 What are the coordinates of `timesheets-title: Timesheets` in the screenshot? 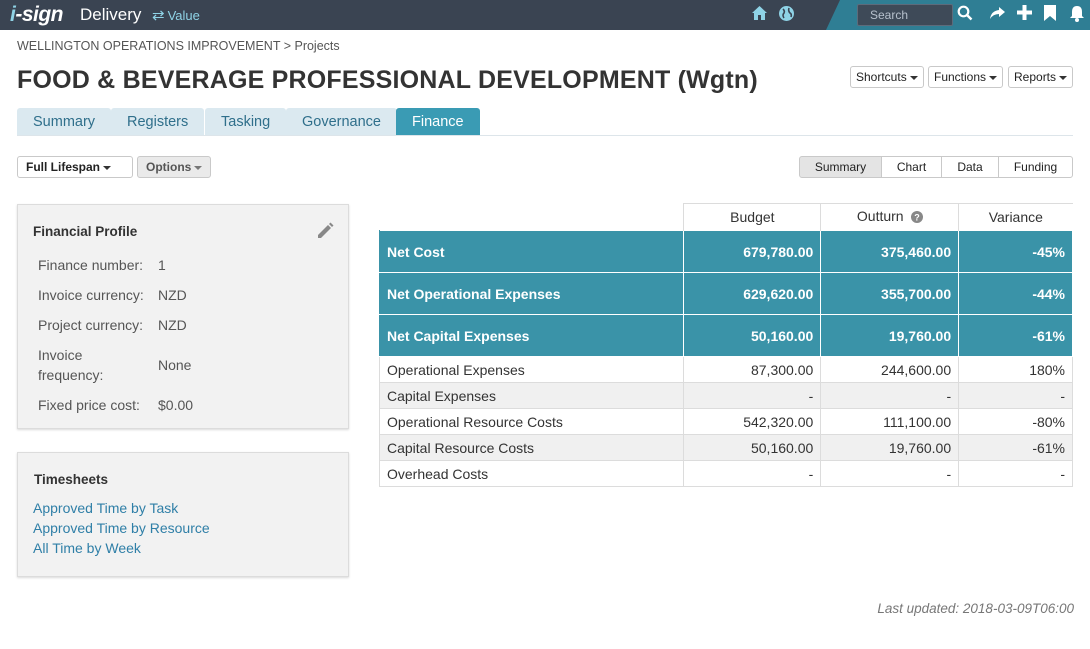 It's located at (71, 479).